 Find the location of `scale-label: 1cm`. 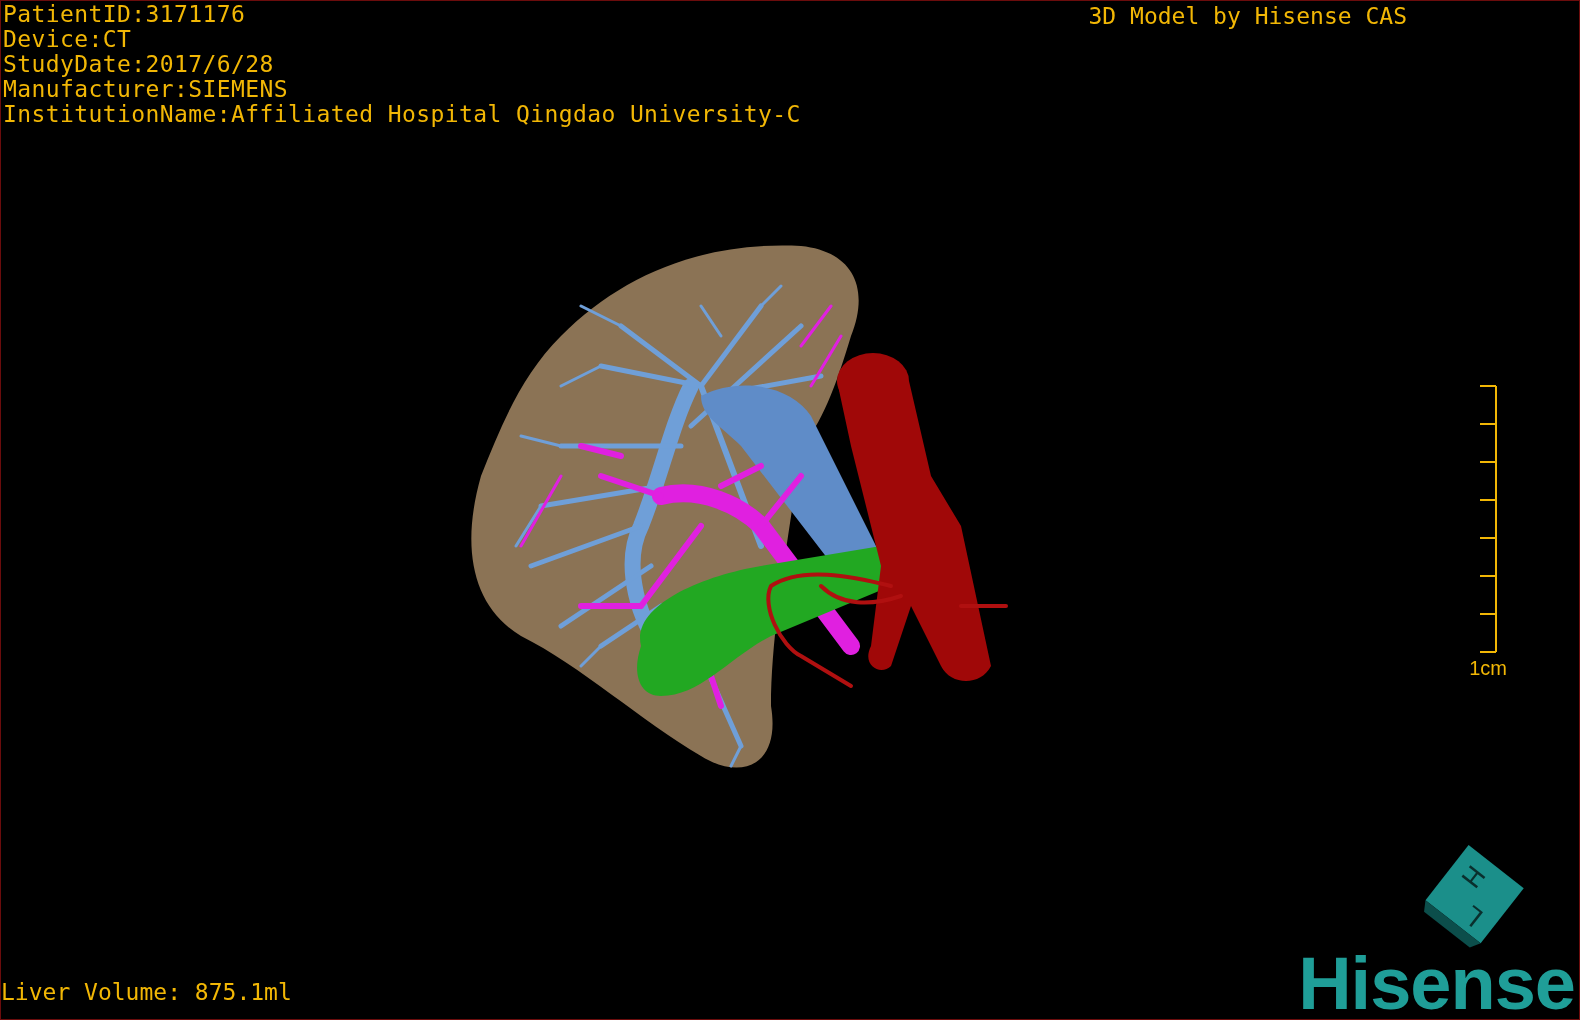

scale-label: 1cm is located at coordinates (1488, 668).